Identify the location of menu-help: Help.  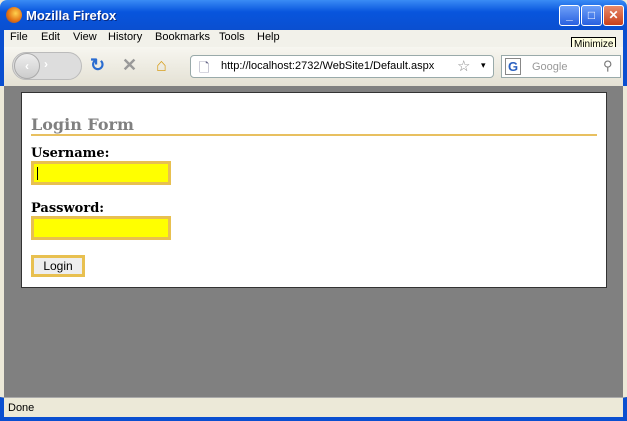
(268, 37).